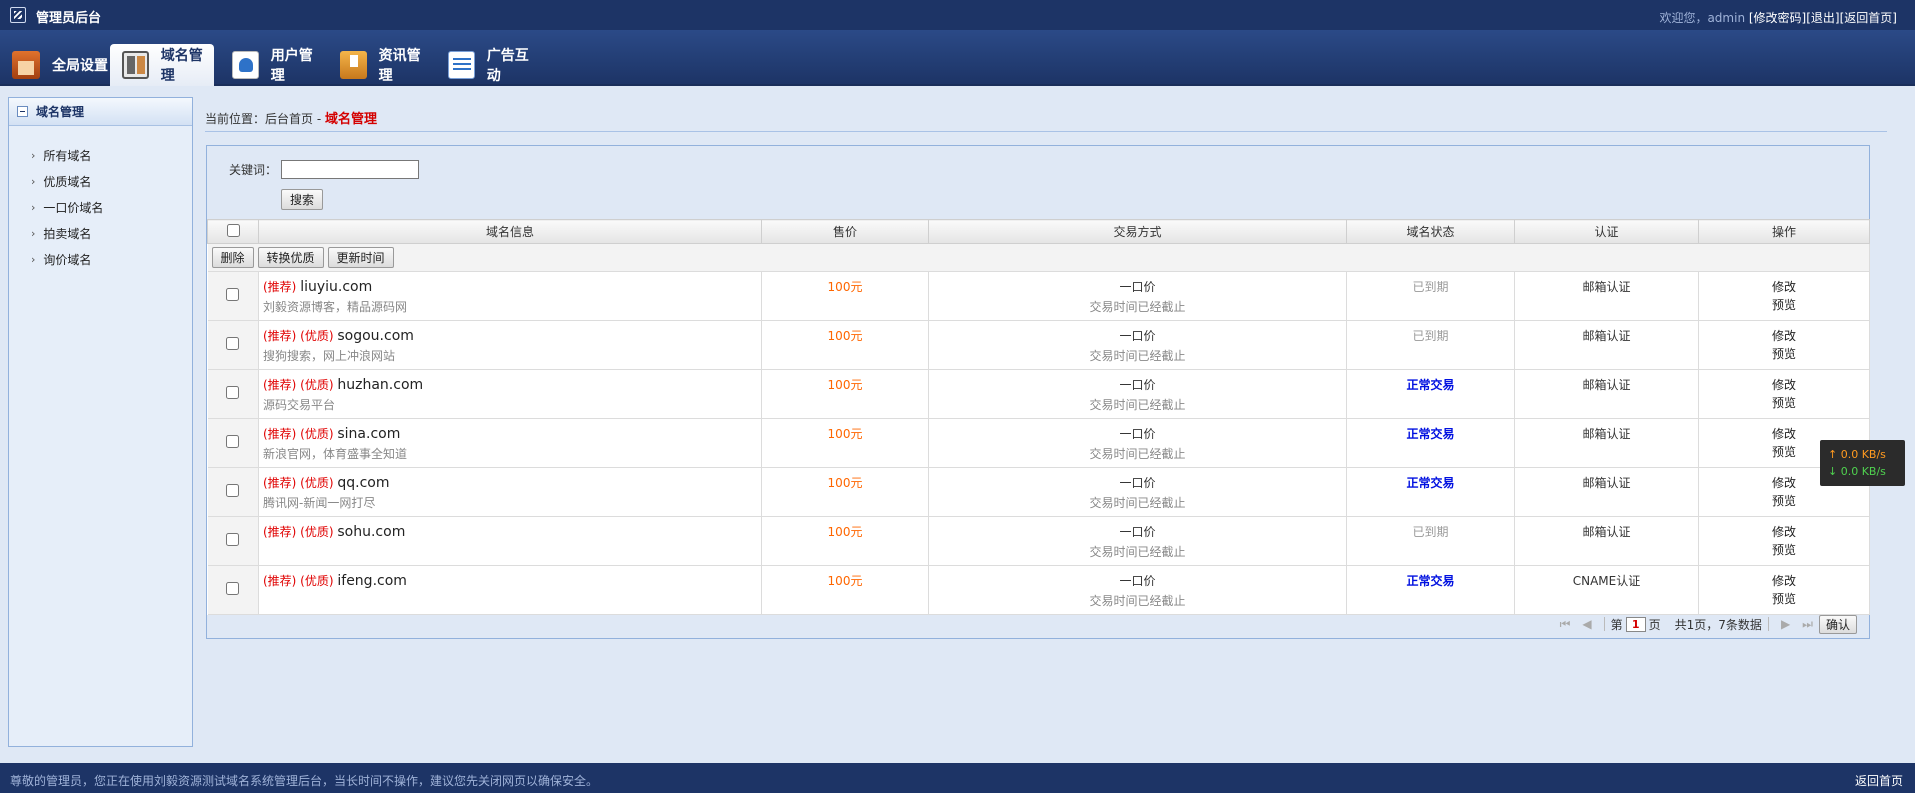 The width and height of the screenshot is (1915, 793). What do you see at coordinates (22, 111) in the screenshot?
I see `collapse-icon` at bounding box center [22, 111].